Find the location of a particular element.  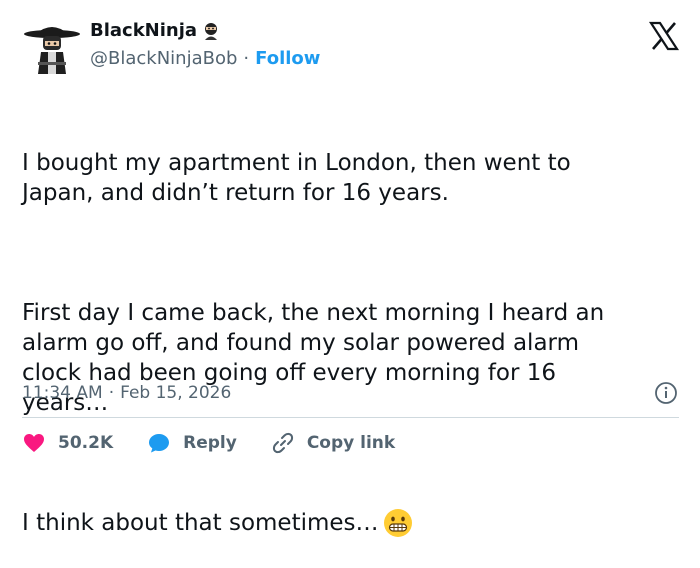

ninja-avatar is located at coordinates (52, 48).